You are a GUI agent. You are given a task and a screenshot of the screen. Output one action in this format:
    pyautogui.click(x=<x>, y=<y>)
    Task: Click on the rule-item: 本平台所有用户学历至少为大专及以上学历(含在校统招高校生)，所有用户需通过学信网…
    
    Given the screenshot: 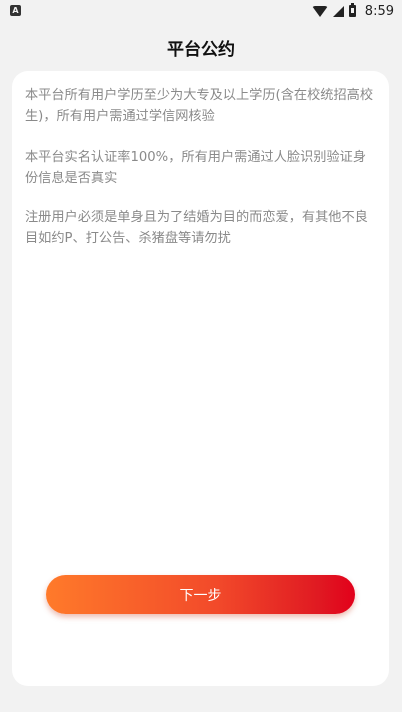 What is the action you would take?
    pyautogui.click(x=199, y=106)
    